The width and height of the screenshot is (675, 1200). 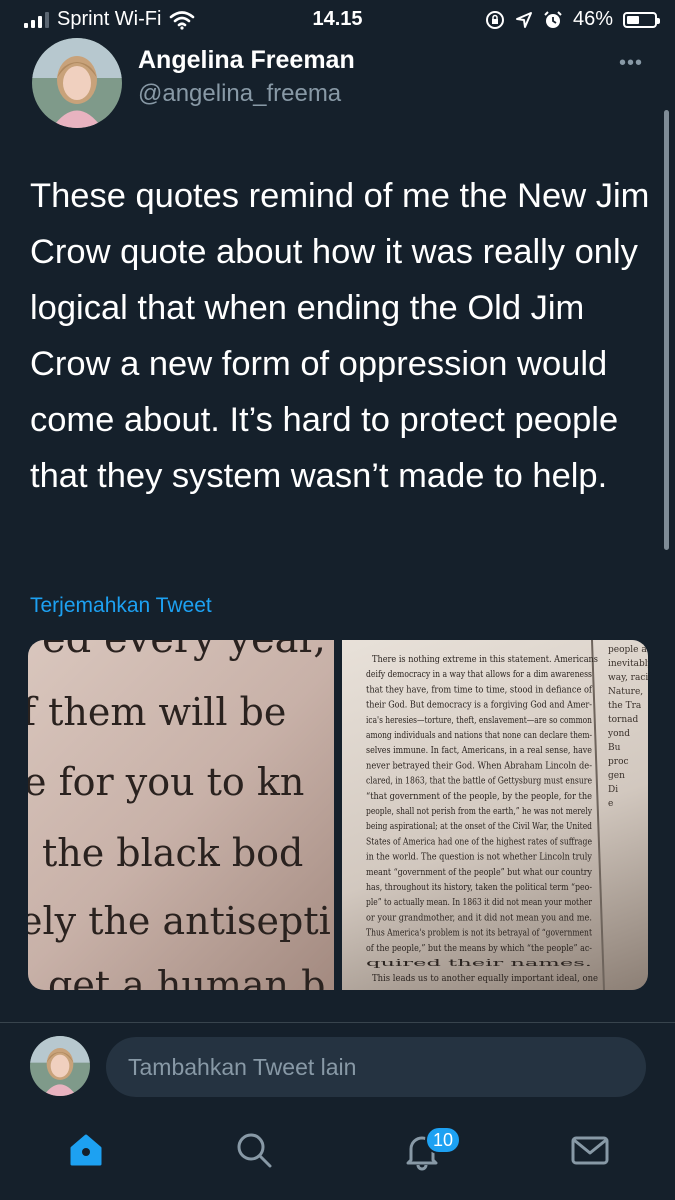 I want to click on author-name: Angelina Freeman, so click(x=246, y=60).